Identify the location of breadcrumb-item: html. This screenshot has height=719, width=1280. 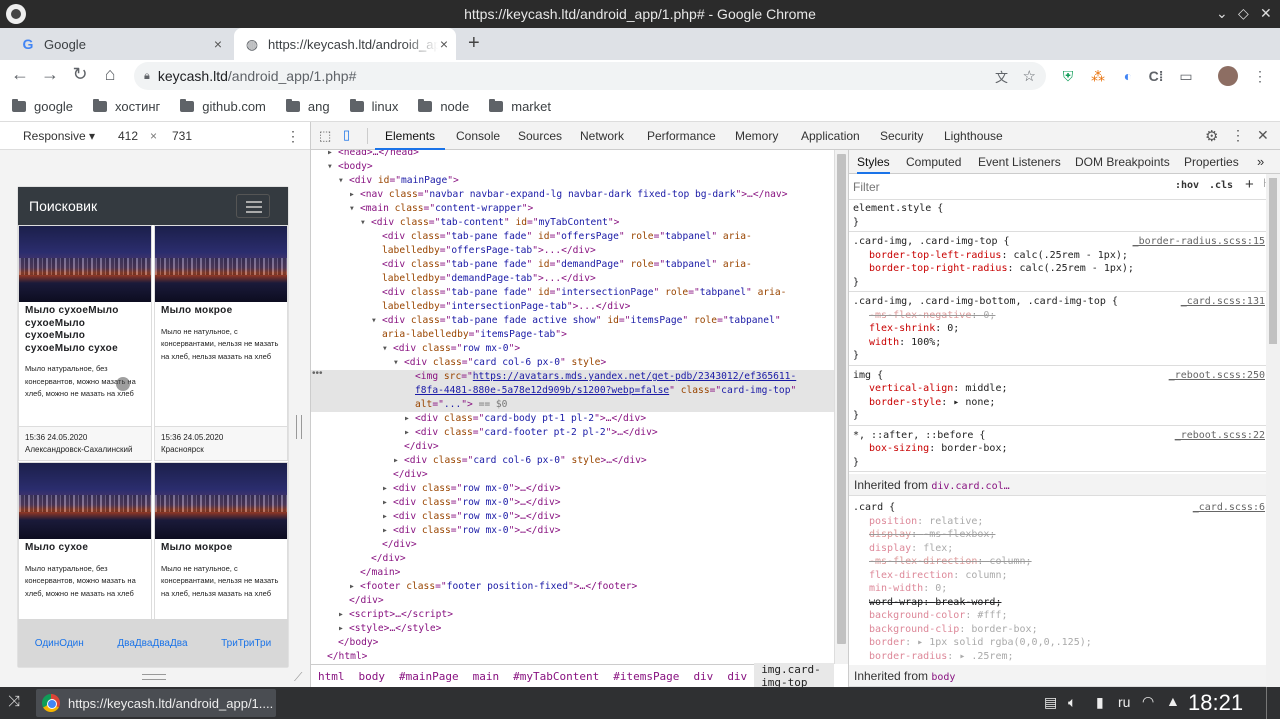
(331, 676).